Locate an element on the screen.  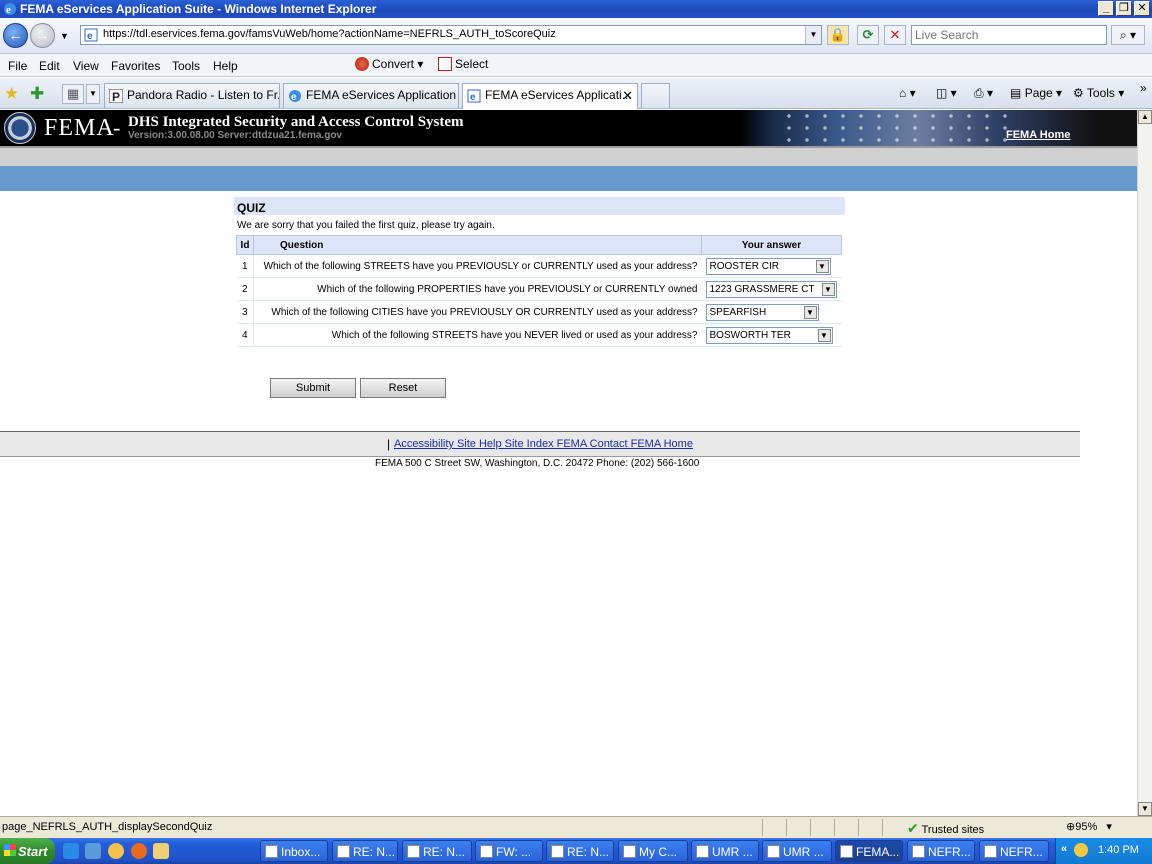
answer-select: SPEARFISH ▼ is located at coordinates (762, 312).